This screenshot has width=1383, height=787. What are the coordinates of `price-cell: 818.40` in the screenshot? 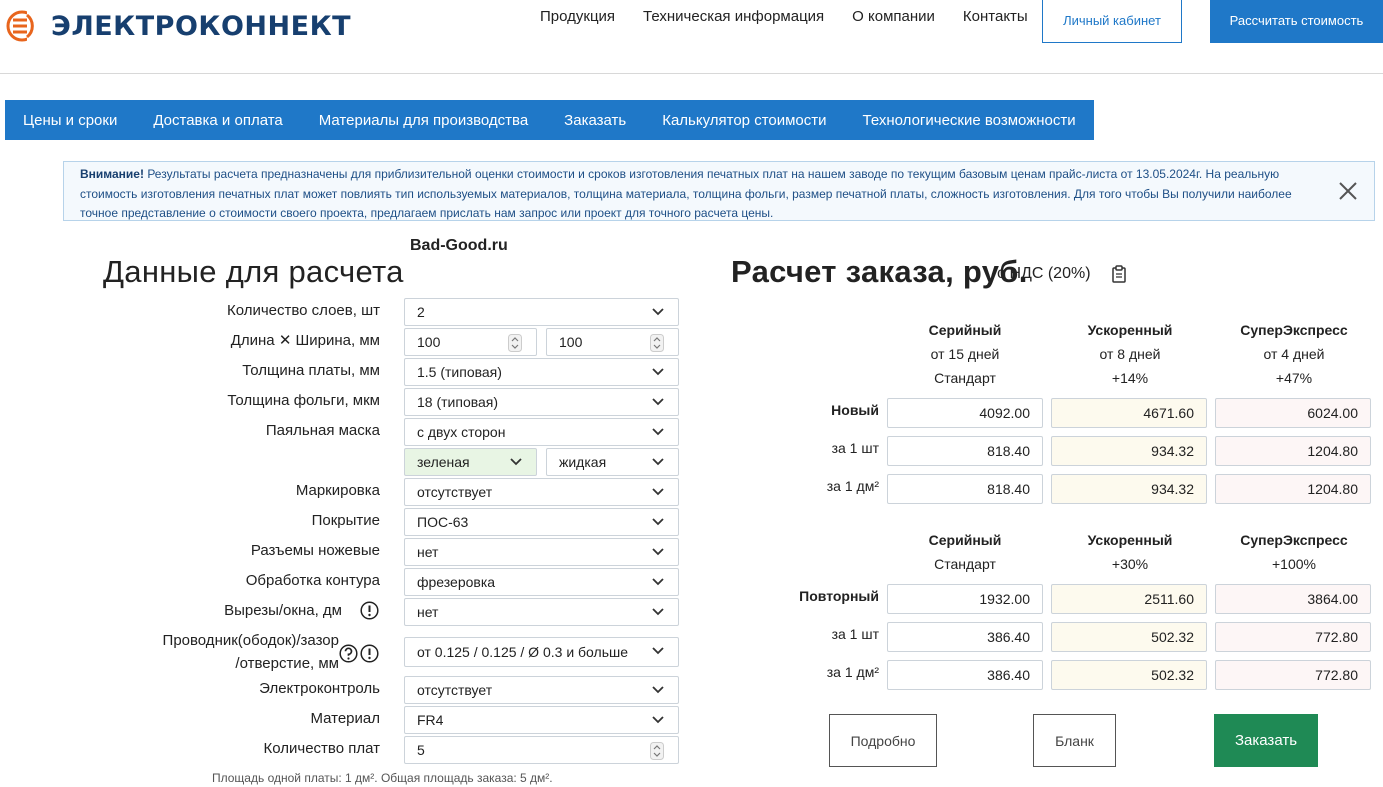 It's located at (965, 489).